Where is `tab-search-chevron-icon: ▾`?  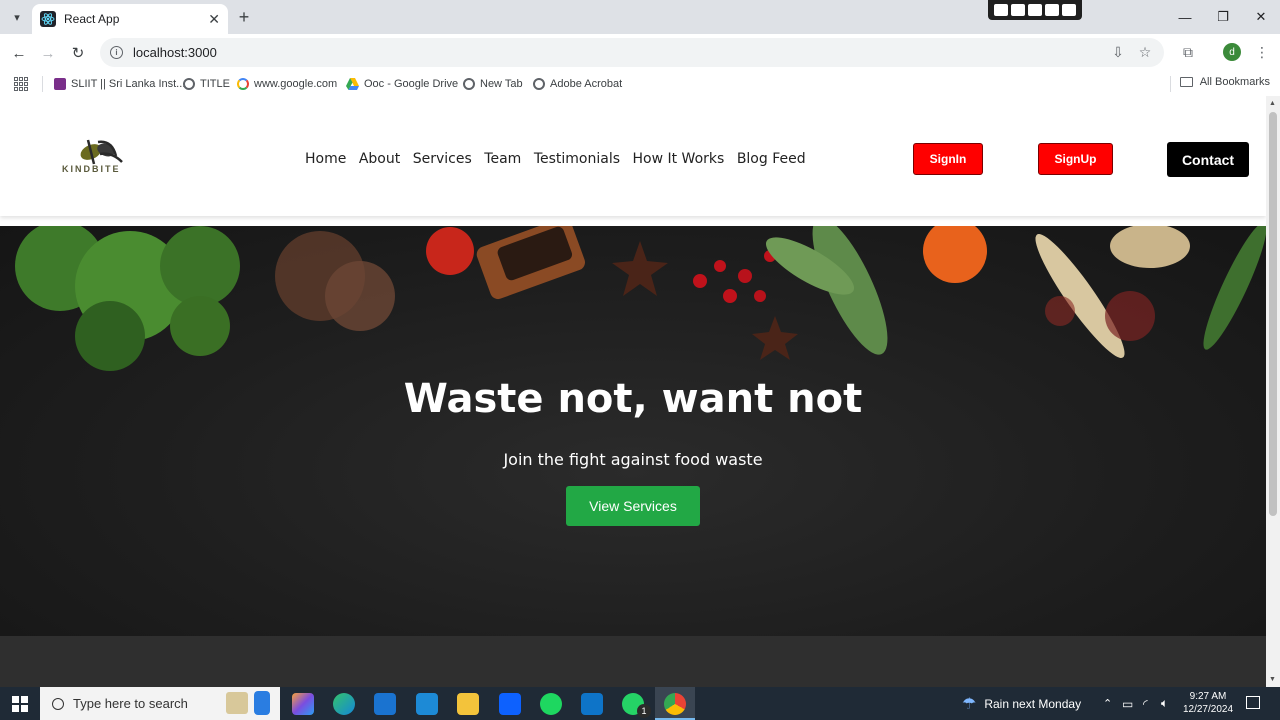
tab-search-chevron-icon: ▾ is located at coordinates (17, 17).